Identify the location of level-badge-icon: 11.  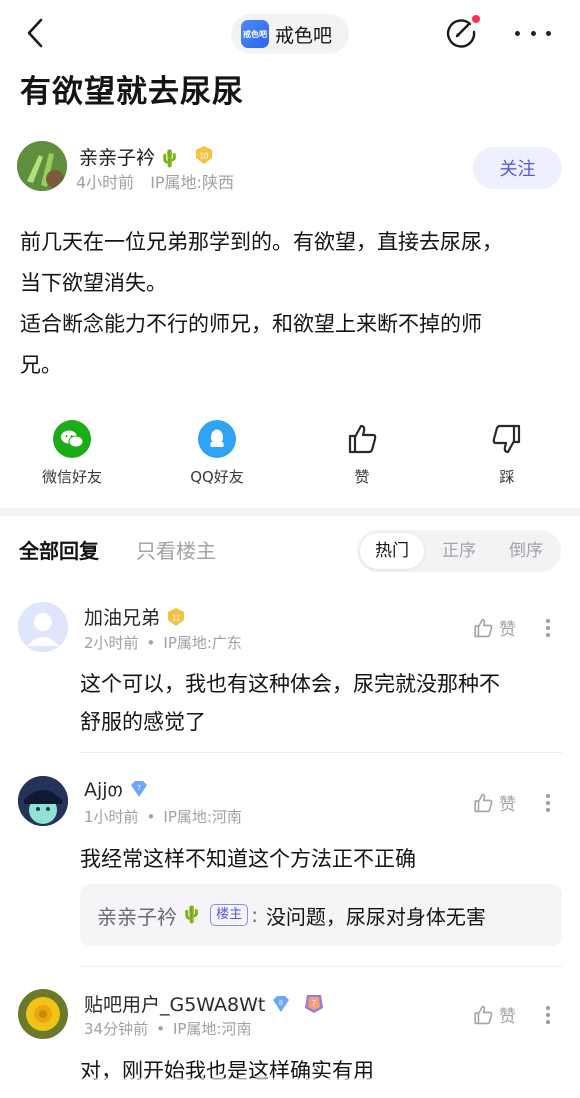
(176, 617).